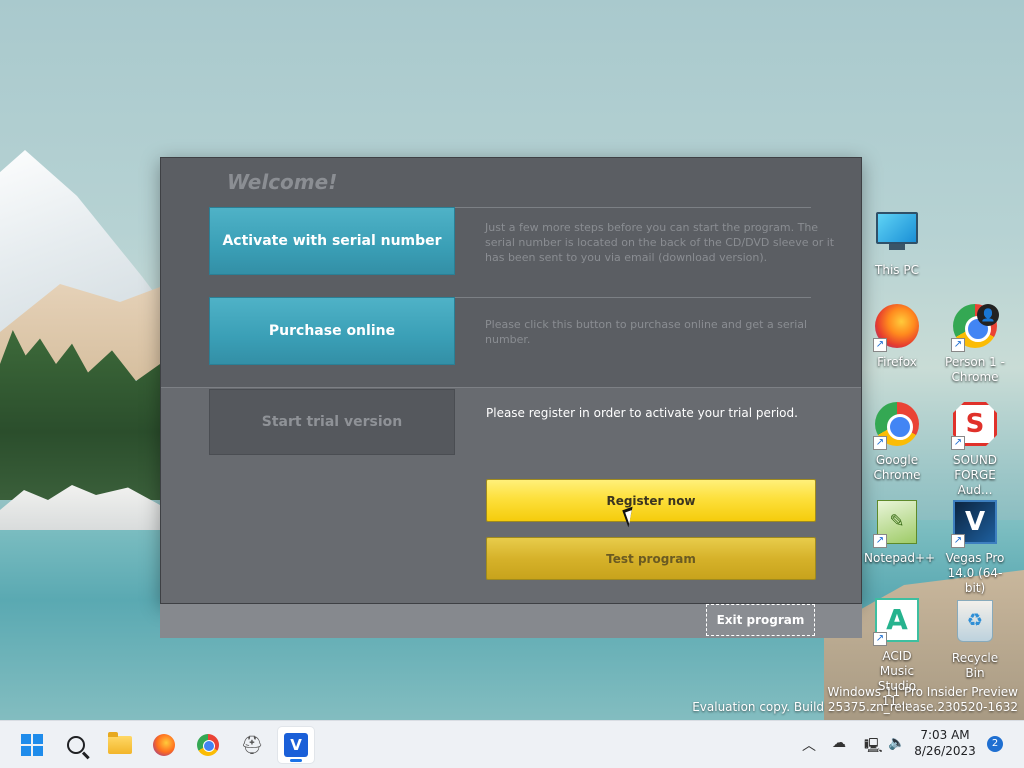 The width and height of the screenshot is (1024, 768). Describe the element at coordinates (975, 426) in the screenshot. I see `sound-forge-icon: S ↗` at that location.